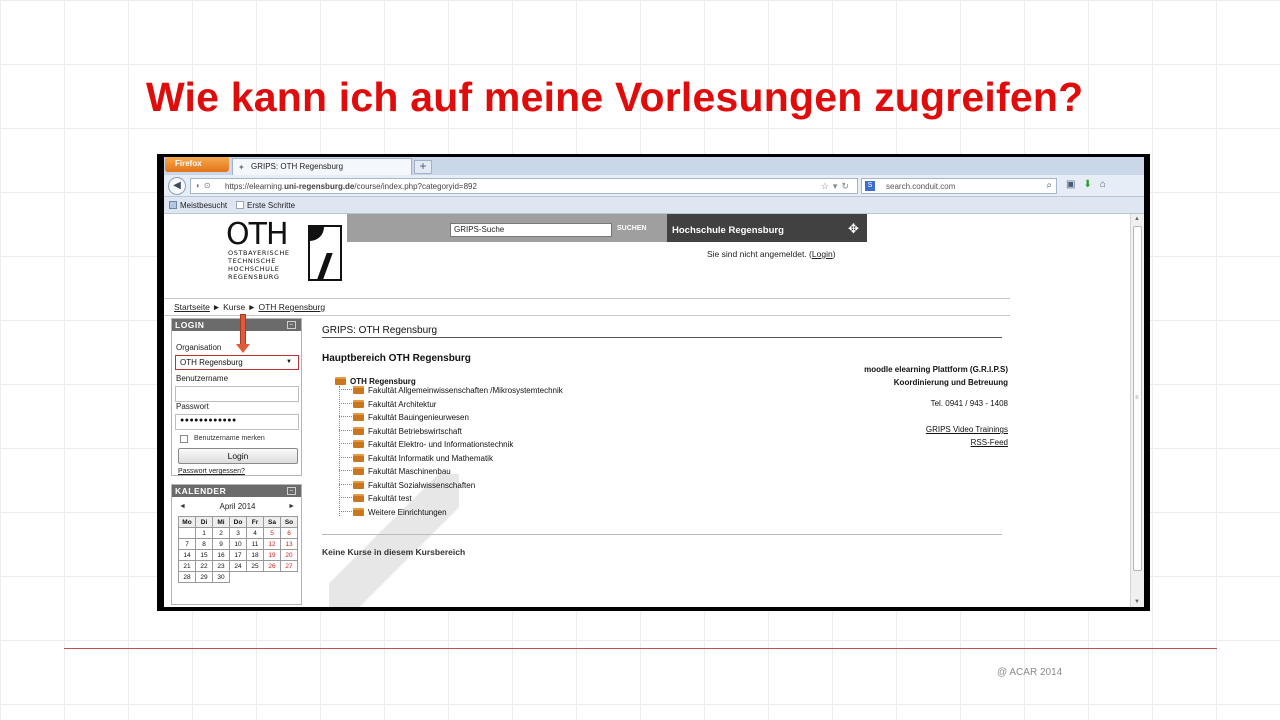 This screenshot has height=720, width=1280. Describe the element at coordinates (387, 404) in the screenshot. I see `category-item: Fakultät Architektur` at that location.